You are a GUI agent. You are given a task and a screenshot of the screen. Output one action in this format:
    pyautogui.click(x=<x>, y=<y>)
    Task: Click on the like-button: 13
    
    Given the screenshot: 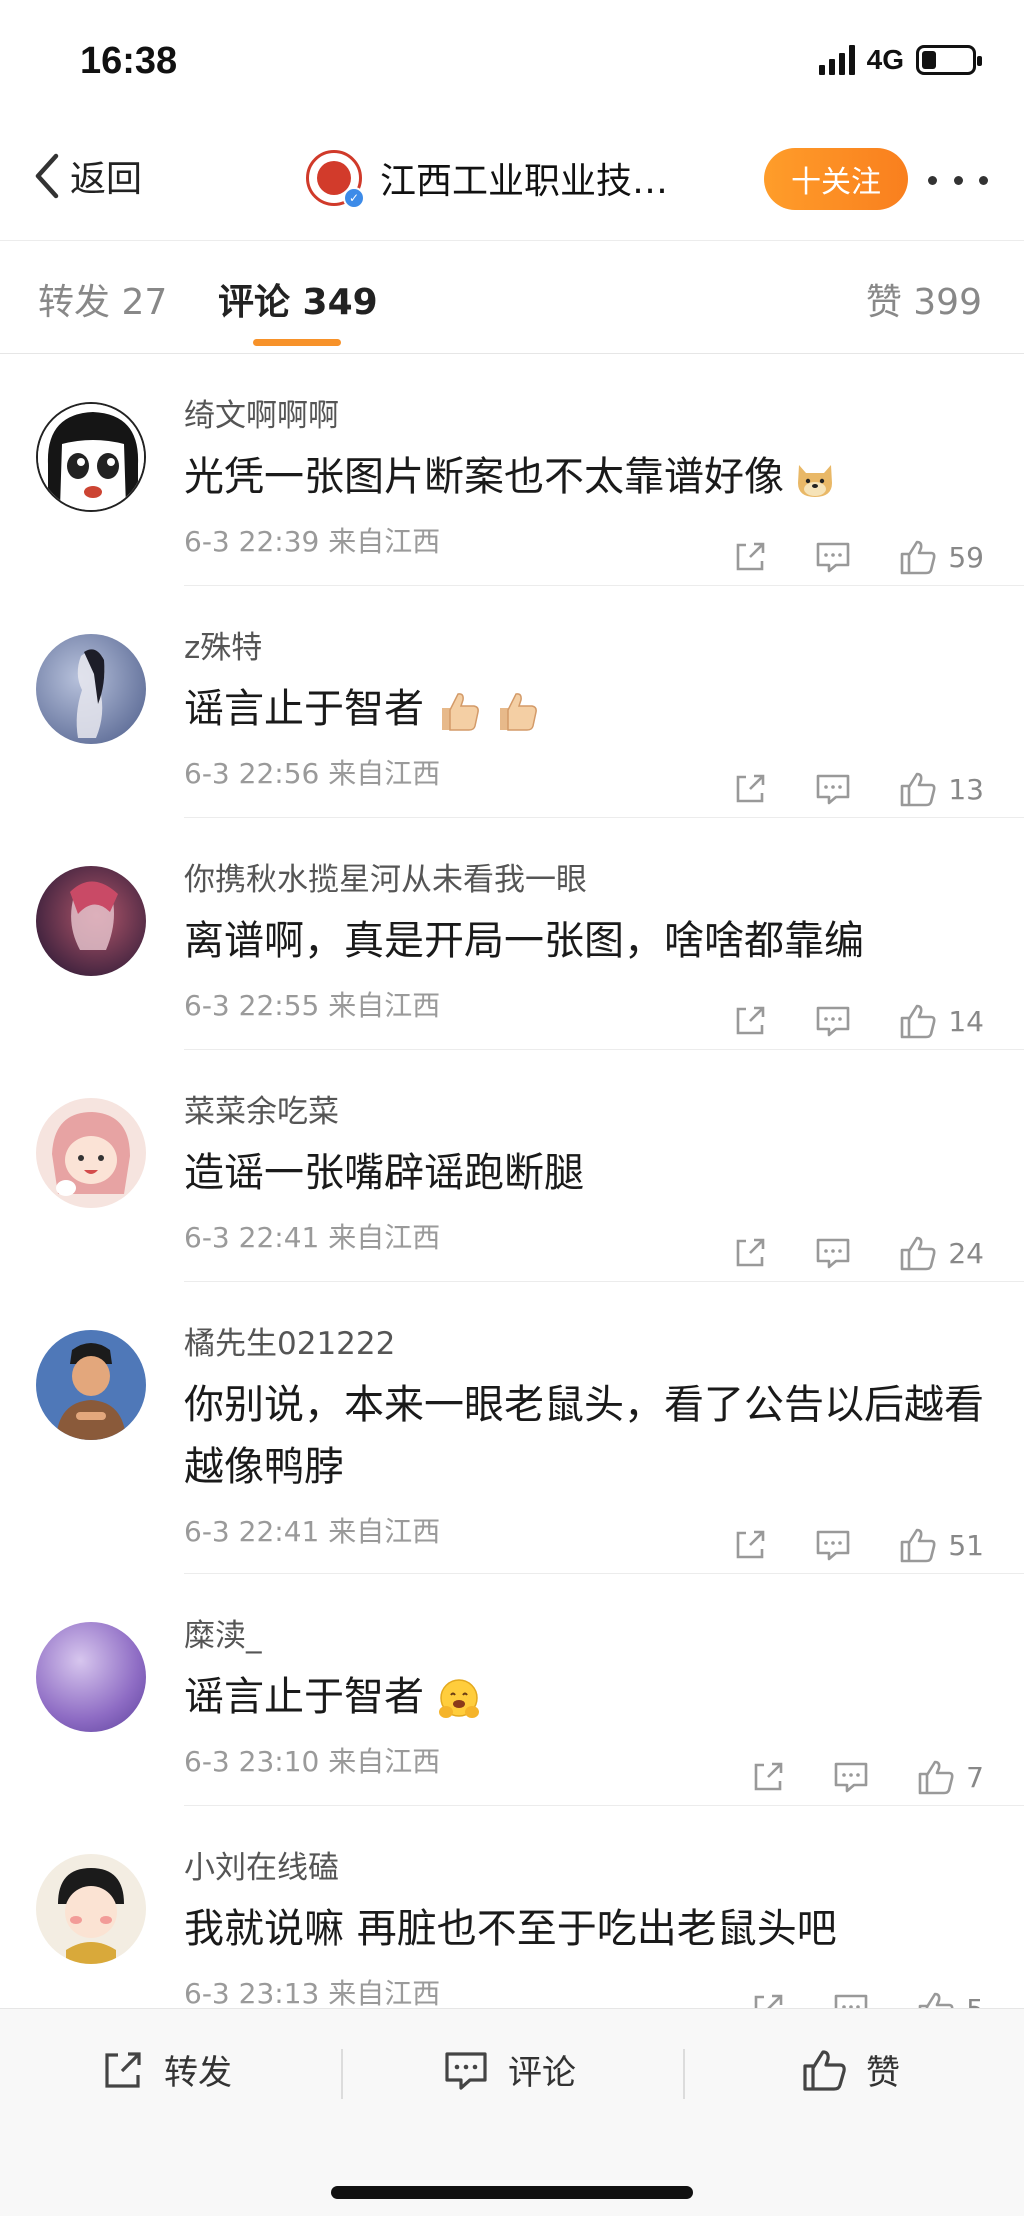 What is the action you would take?
    pyautogui.click(x=941, y=789)
    